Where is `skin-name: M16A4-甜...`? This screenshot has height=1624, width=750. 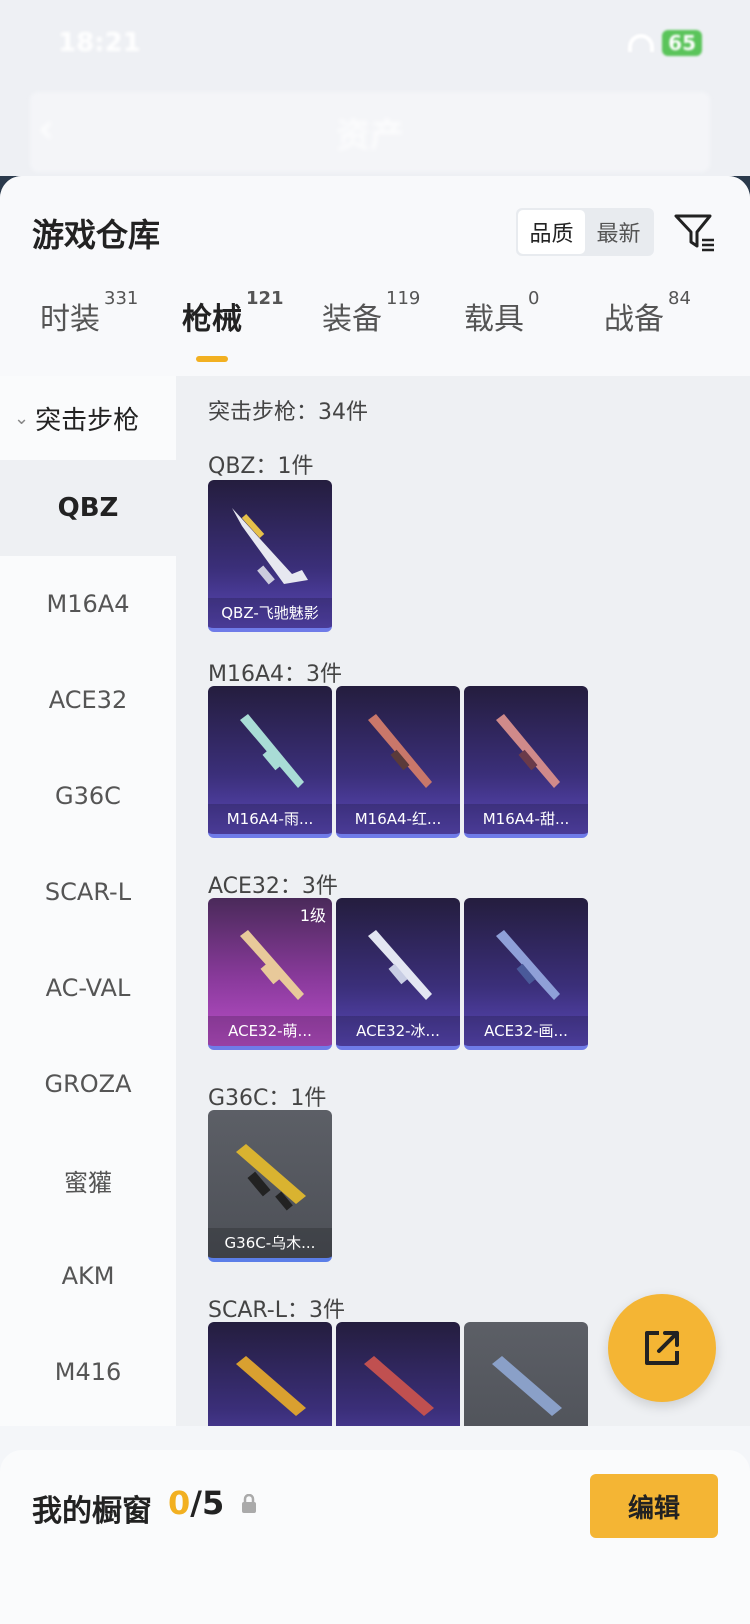
skin-name: M16A4-甜... is located at coordinates (526, 819).